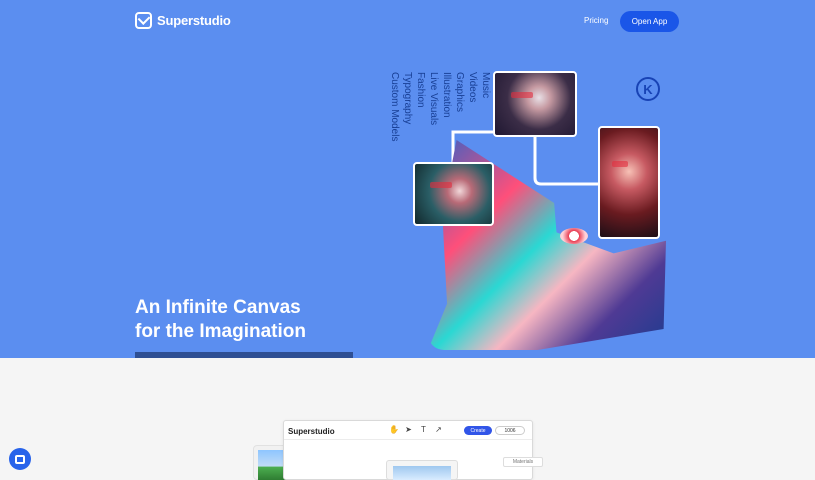 The image size is (815, 480). I want to click on hero-underline-bar, so click(244, 355).